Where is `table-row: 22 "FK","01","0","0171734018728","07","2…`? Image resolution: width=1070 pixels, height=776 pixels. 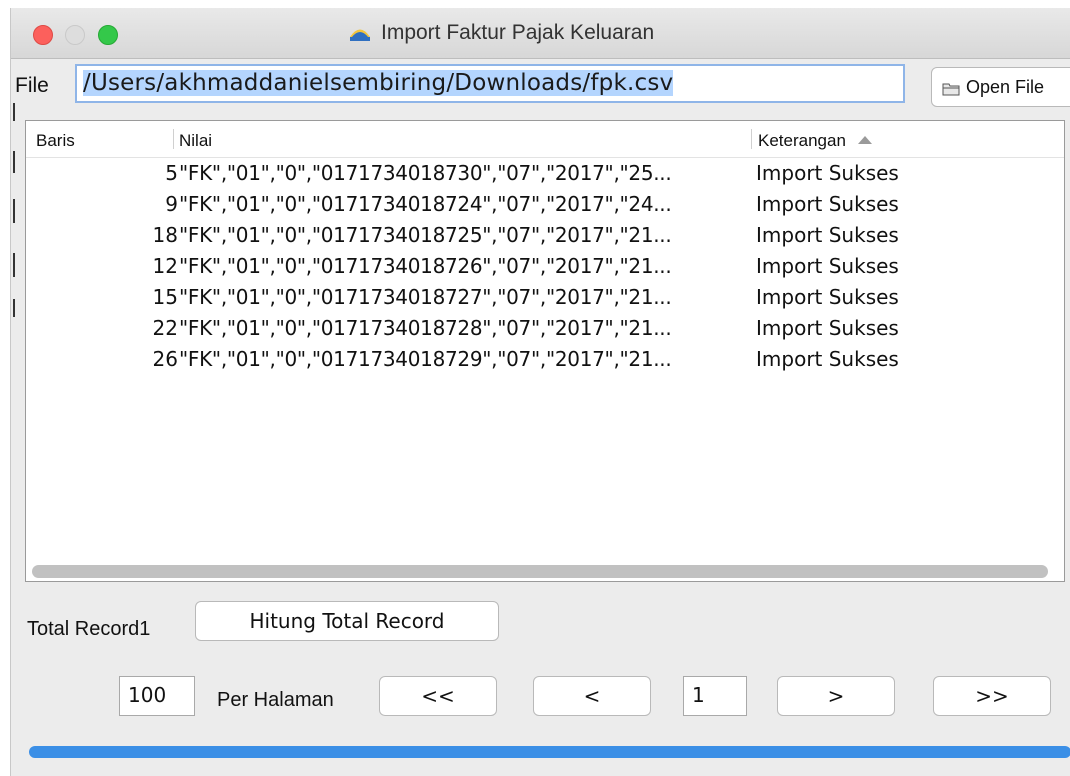 table-row: 22 "FK","01","0","0171734018728","07","2… is located at coordinates (545, 327).